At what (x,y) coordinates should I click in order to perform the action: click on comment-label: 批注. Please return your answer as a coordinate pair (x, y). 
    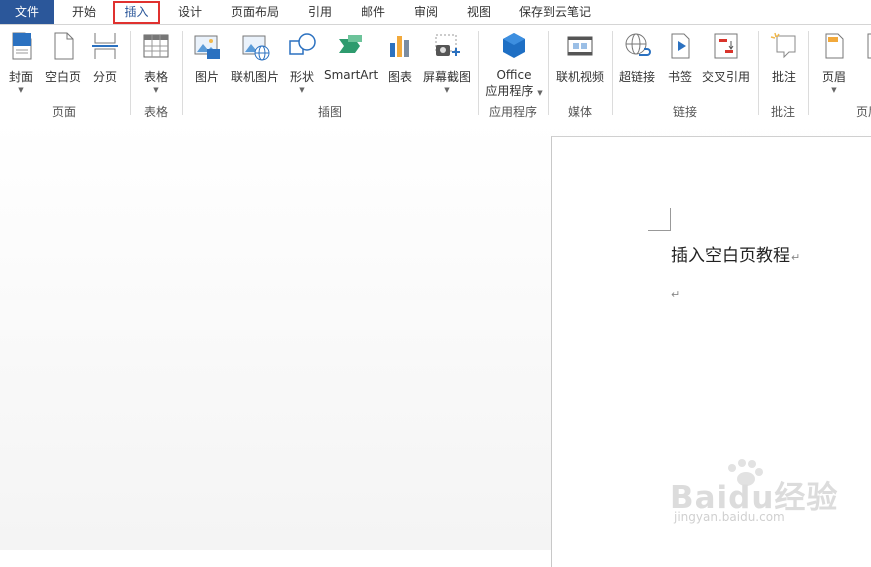
    Looking at the image, I should click on (783, 77).